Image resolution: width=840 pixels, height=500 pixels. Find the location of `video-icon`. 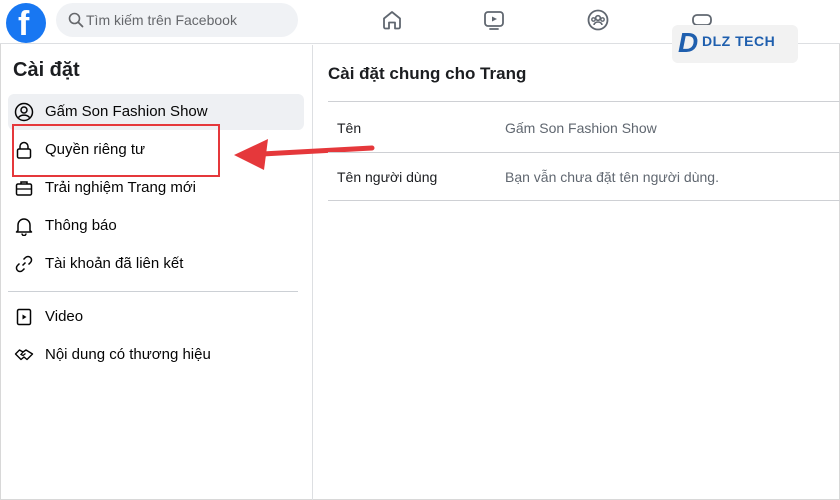

video-icon is located at coordinates (24, 317).